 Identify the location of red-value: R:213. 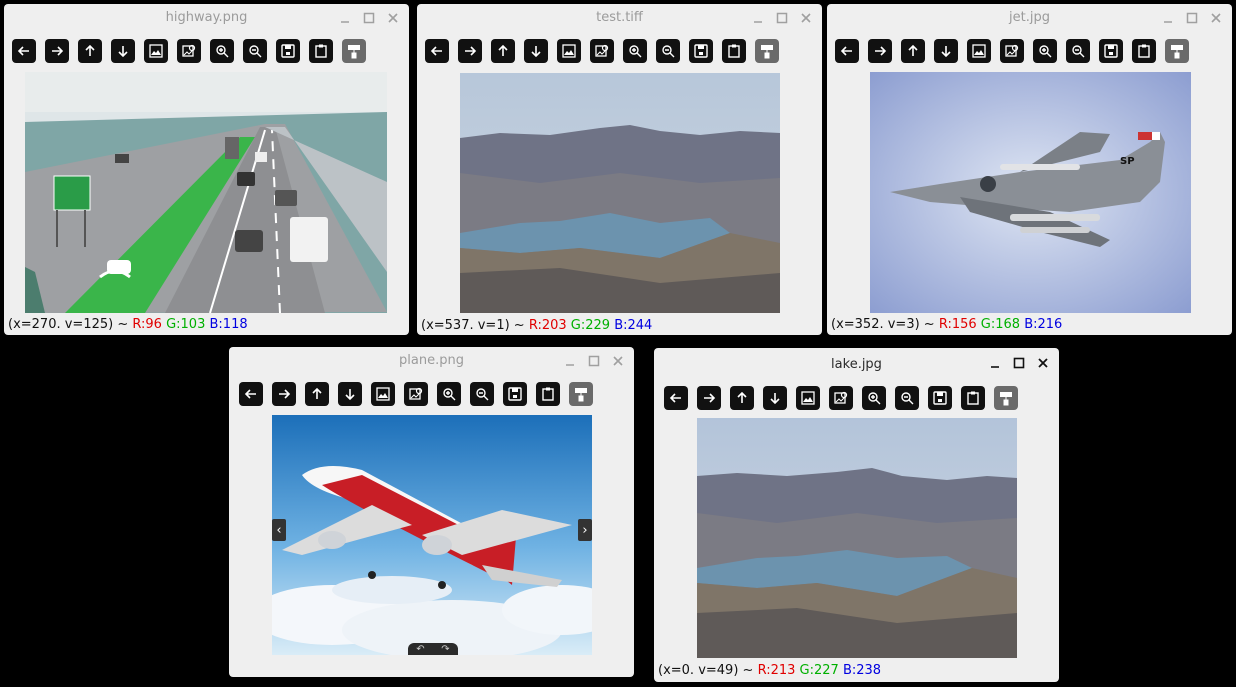
(776, 670).